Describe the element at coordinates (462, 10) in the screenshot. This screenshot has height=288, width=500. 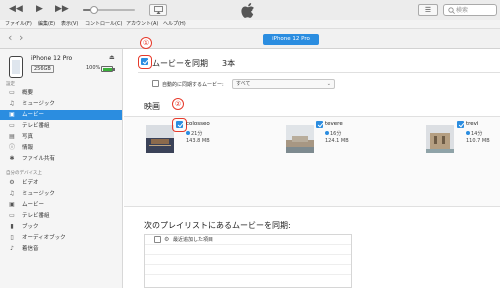
I see `search-placeholder: 検索` at that location.